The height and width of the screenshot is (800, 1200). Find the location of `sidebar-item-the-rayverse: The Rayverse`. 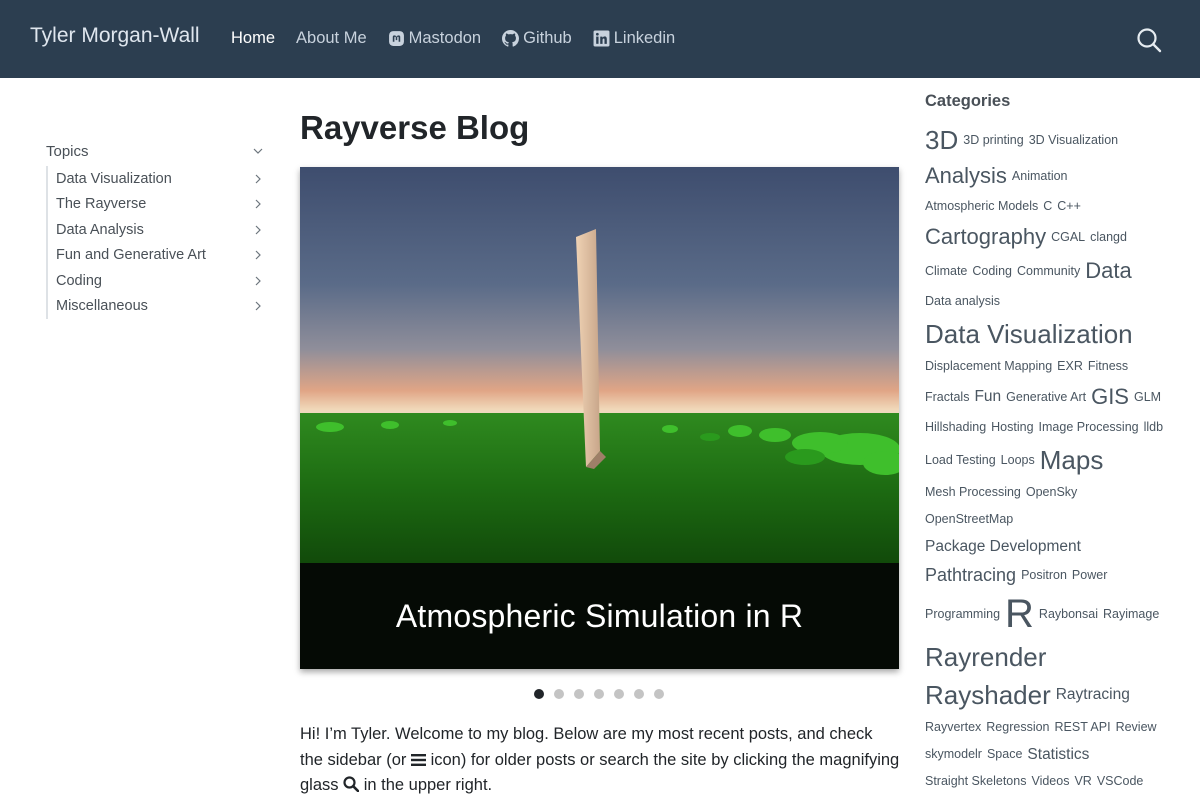

sidebar-item-the-rayverse: The Rayverse is located at coordinates (160, 205).